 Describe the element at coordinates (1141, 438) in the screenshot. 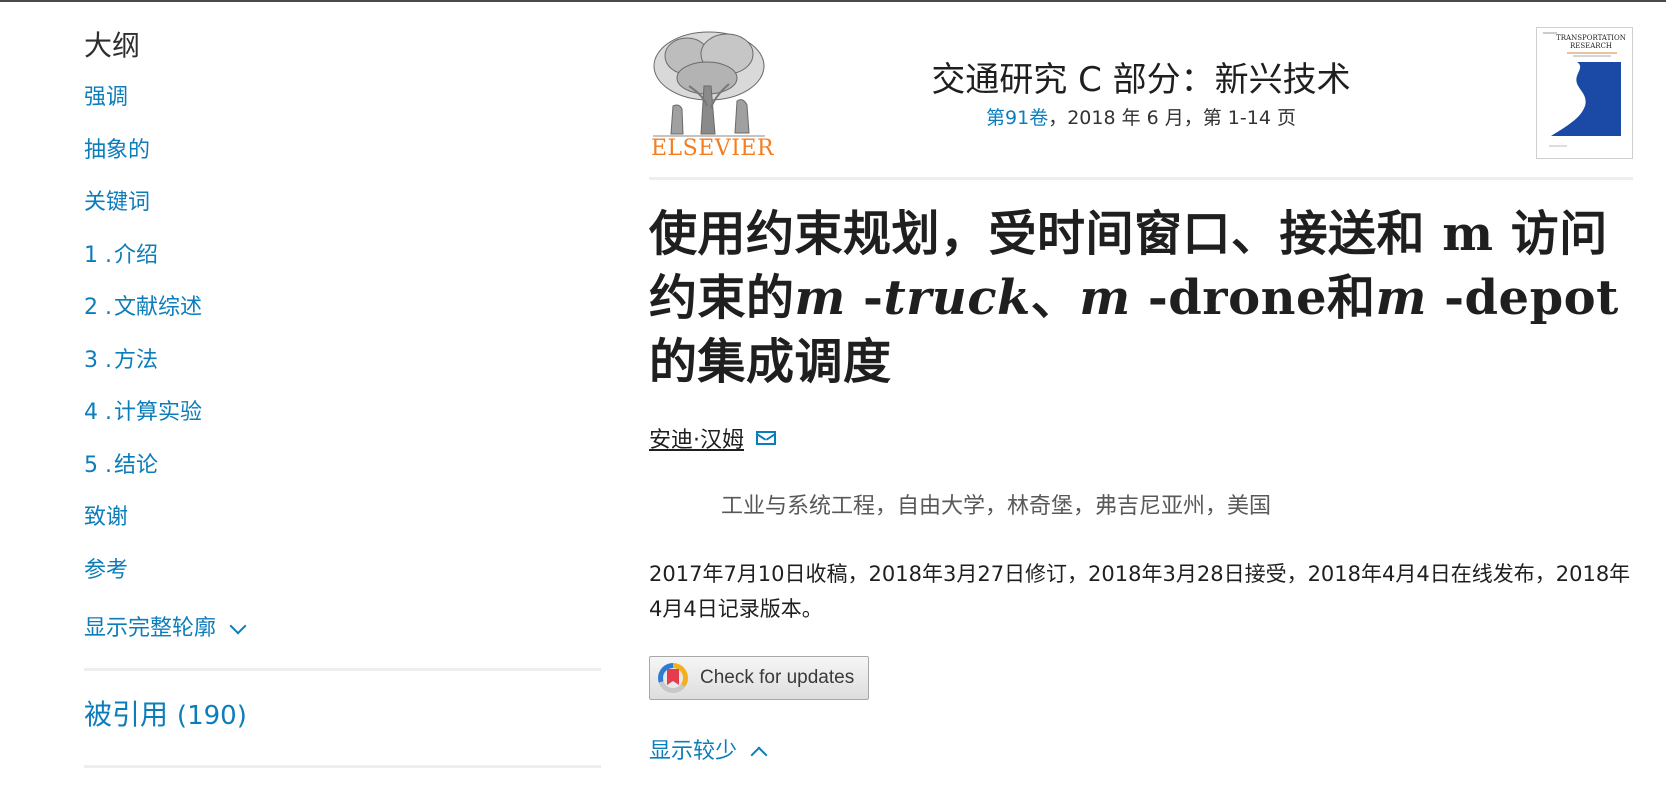

I see `author-row: 安迪·汉姆` at that location.